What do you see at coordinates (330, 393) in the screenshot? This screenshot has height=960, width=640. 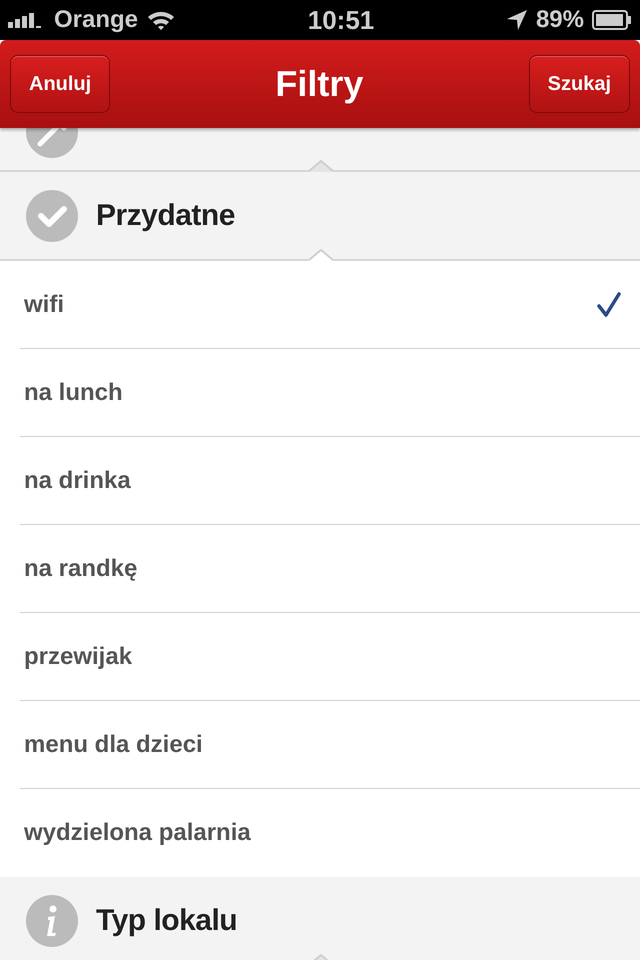 I see `filter-option: na lunch` at bounding box center [330, 393].